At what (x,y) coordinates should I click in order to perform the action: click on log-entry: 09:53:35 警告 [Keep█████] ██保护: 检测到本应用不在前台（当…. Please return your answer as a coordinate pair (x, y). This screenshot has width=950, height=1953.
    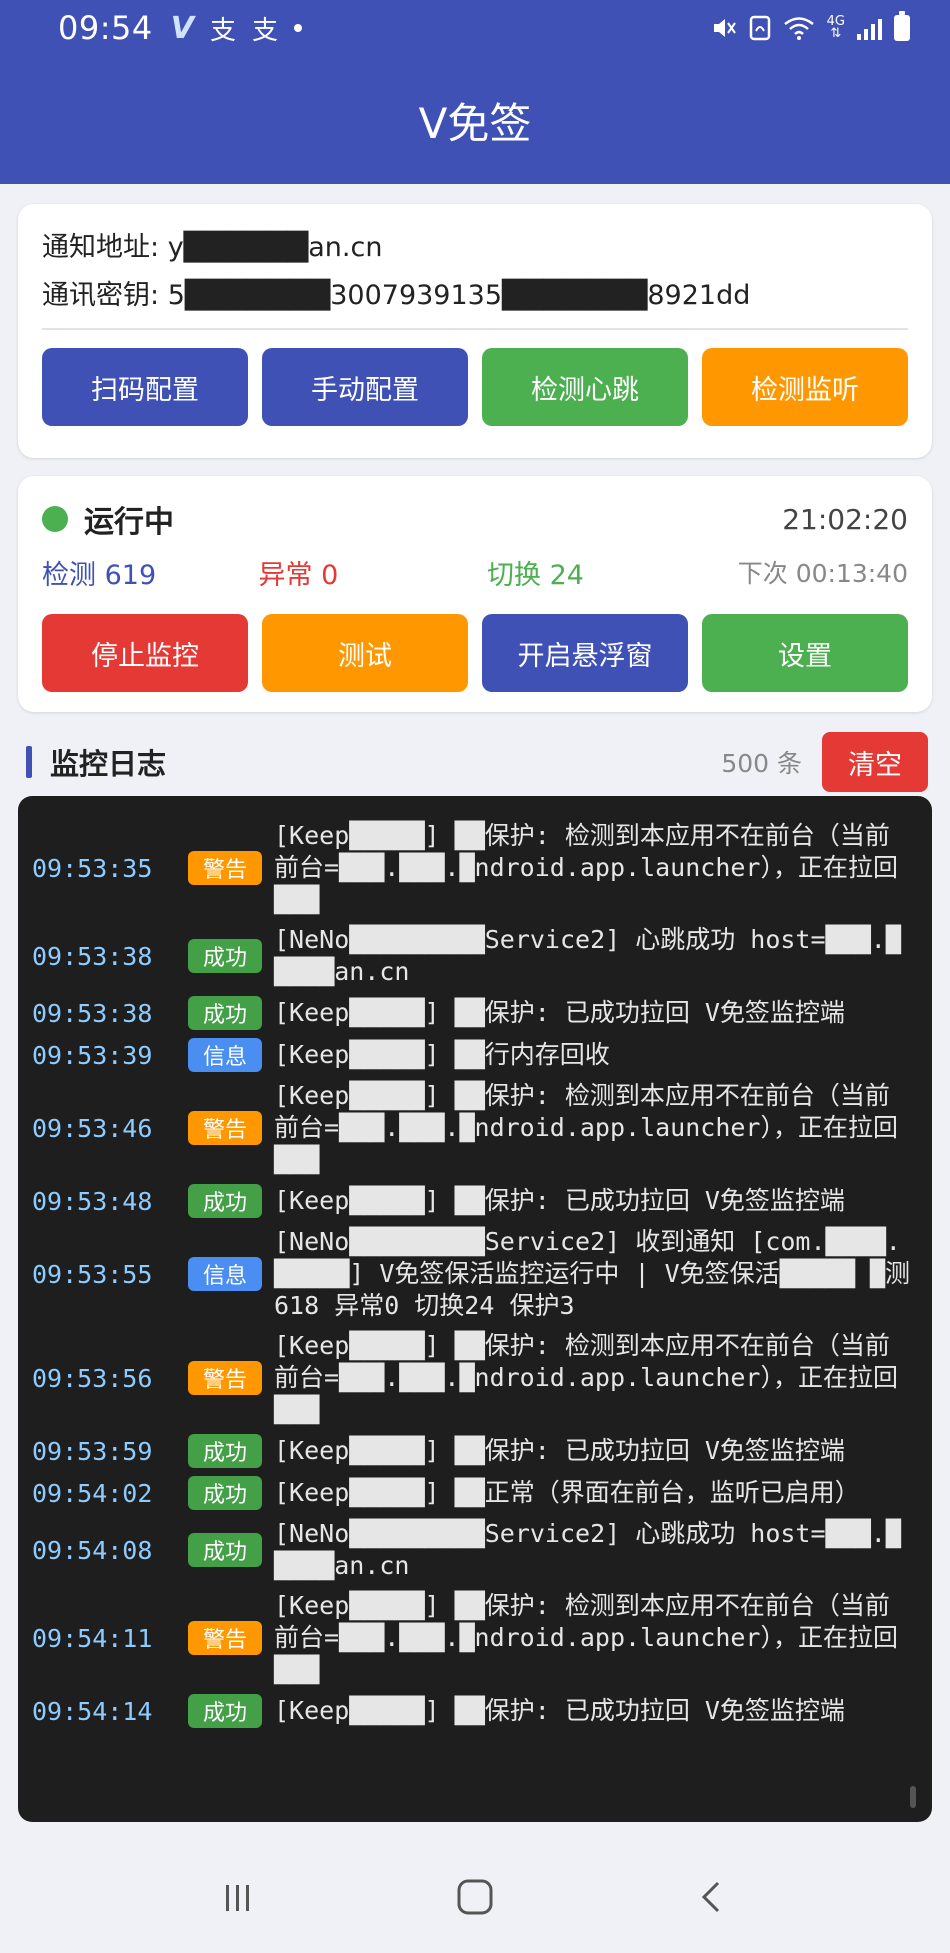
    Looking at the image, I should click on (472, 868).